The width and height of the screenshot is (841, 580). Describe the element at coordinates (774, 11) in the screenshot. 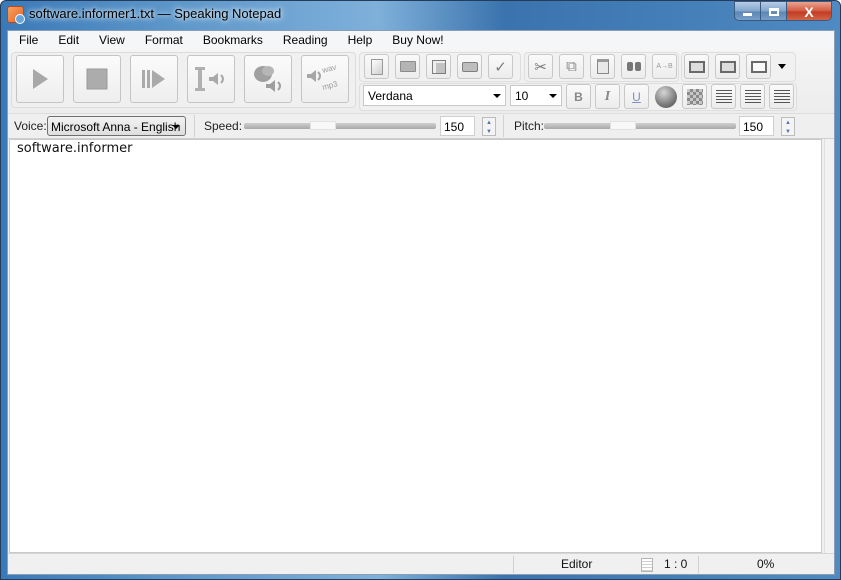

I see `maximize-button` at that location.